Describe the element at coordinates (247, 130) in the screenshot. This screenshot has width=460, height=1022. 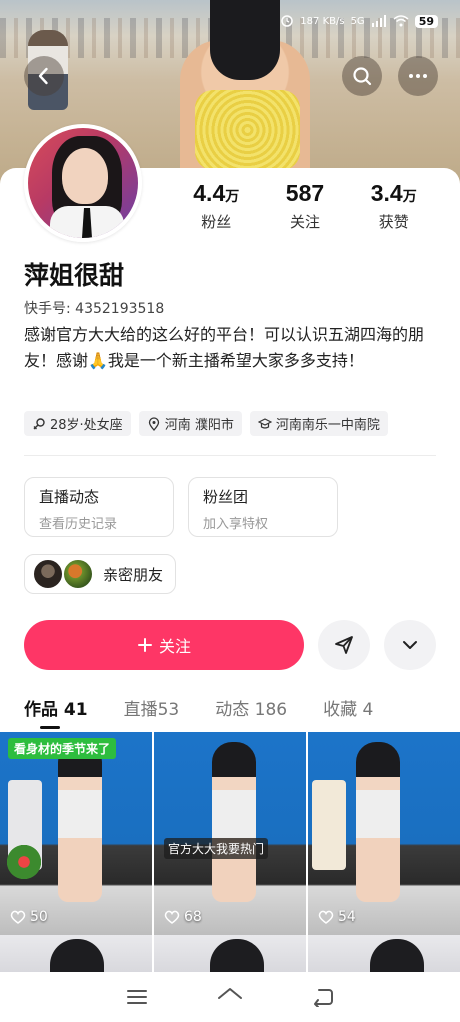
I see `cover-woman-top` at that location.